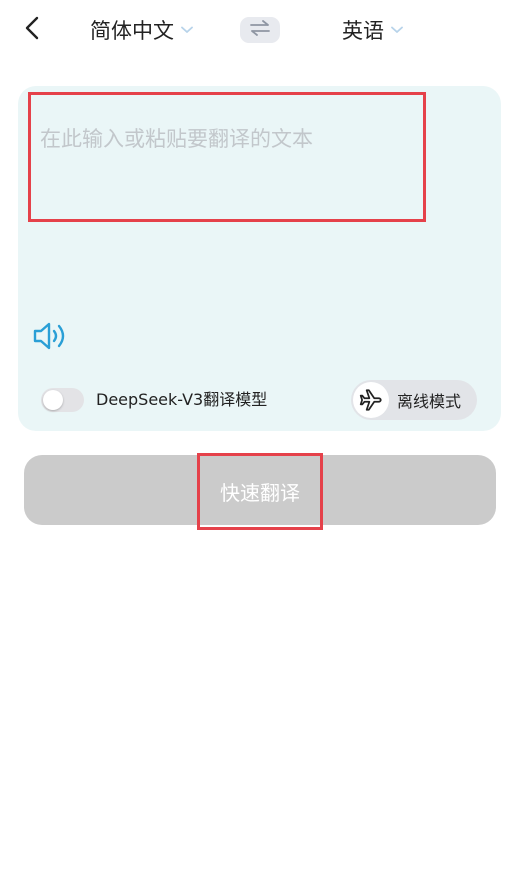  I want to click on offline-mode-label: 离线模式, so click(429, 401).